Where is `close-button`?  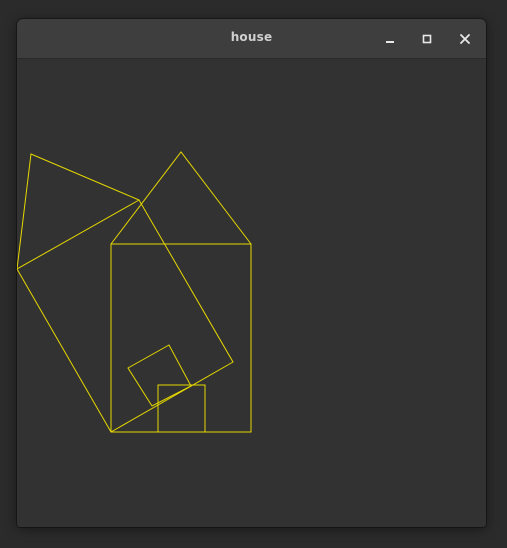 close-button is located at coordinates (465, 39).